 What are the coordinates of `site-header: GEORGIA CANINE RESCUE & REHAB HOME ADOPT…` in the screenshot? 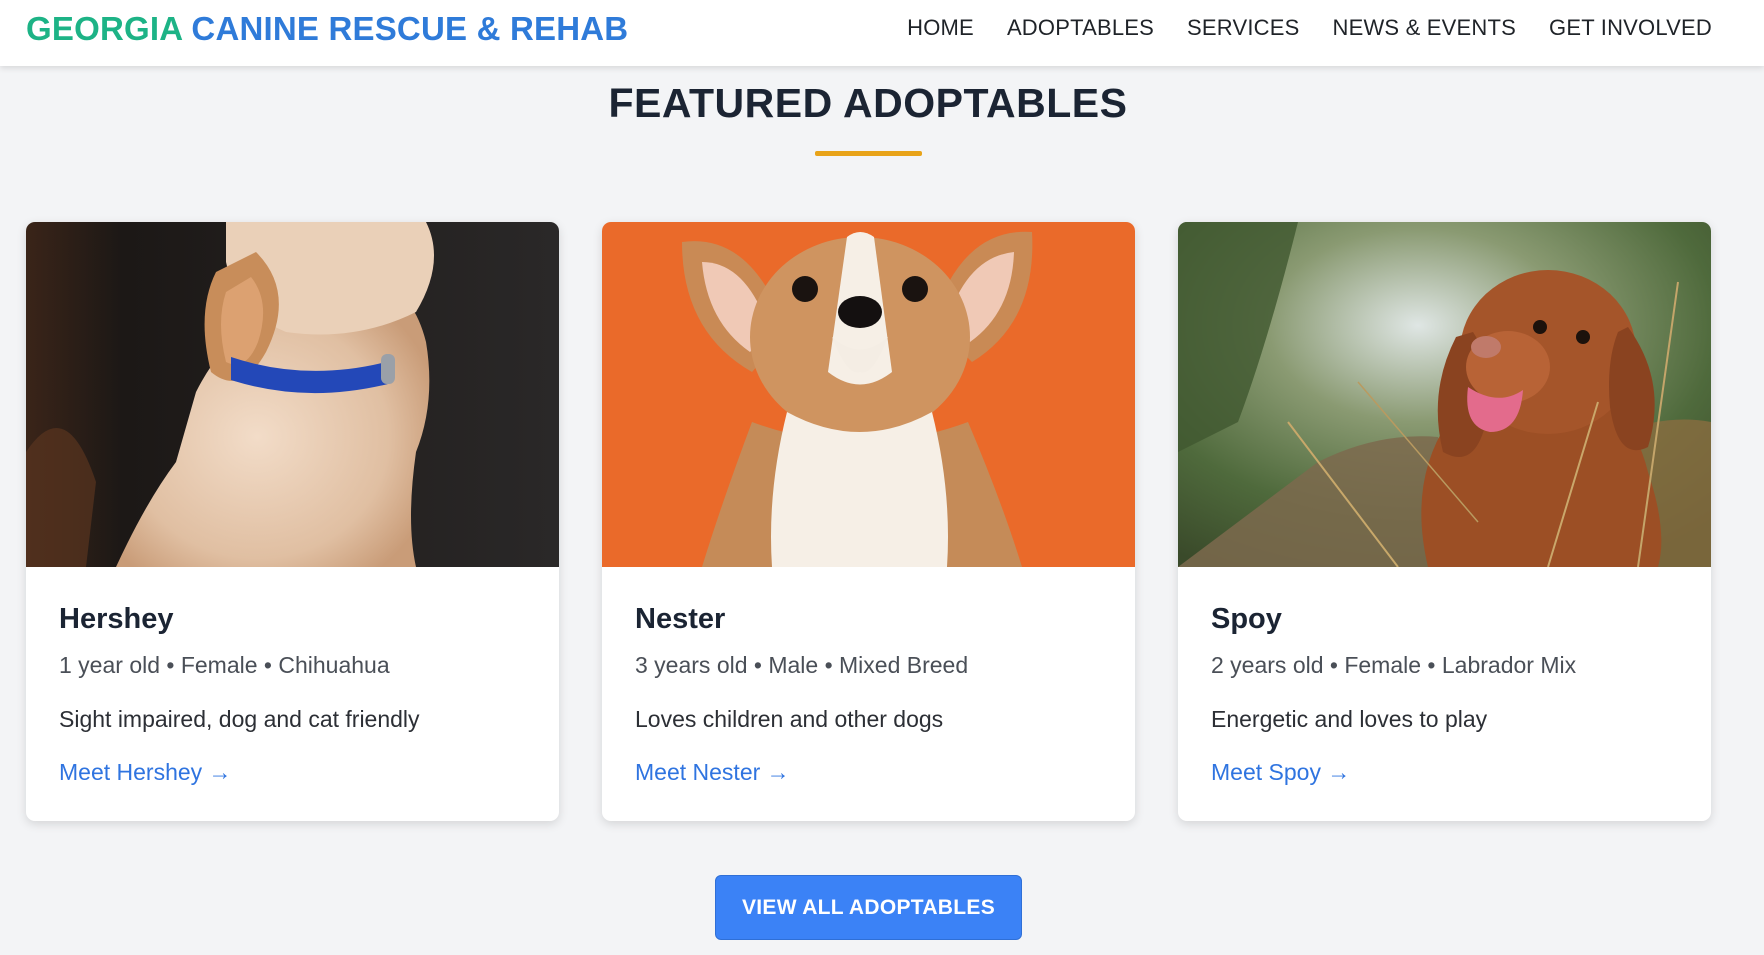 It's located at (882, 33).